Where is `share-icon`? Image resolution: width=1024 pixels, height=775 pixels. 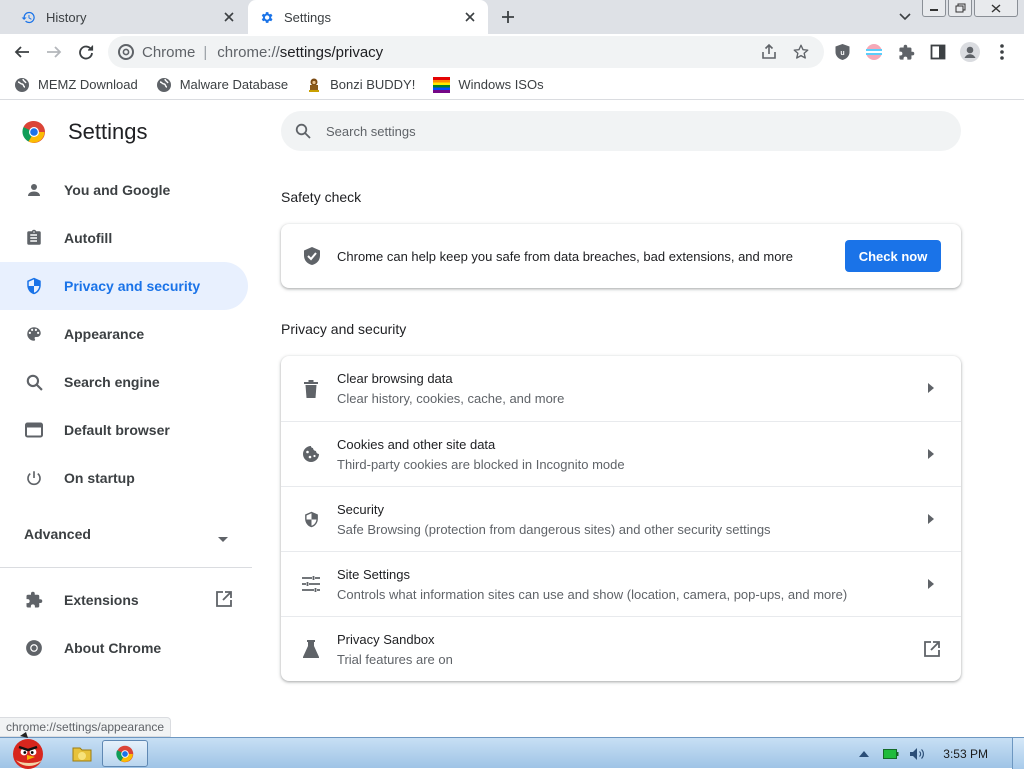
share-icon is located at coordinates (769, 54).